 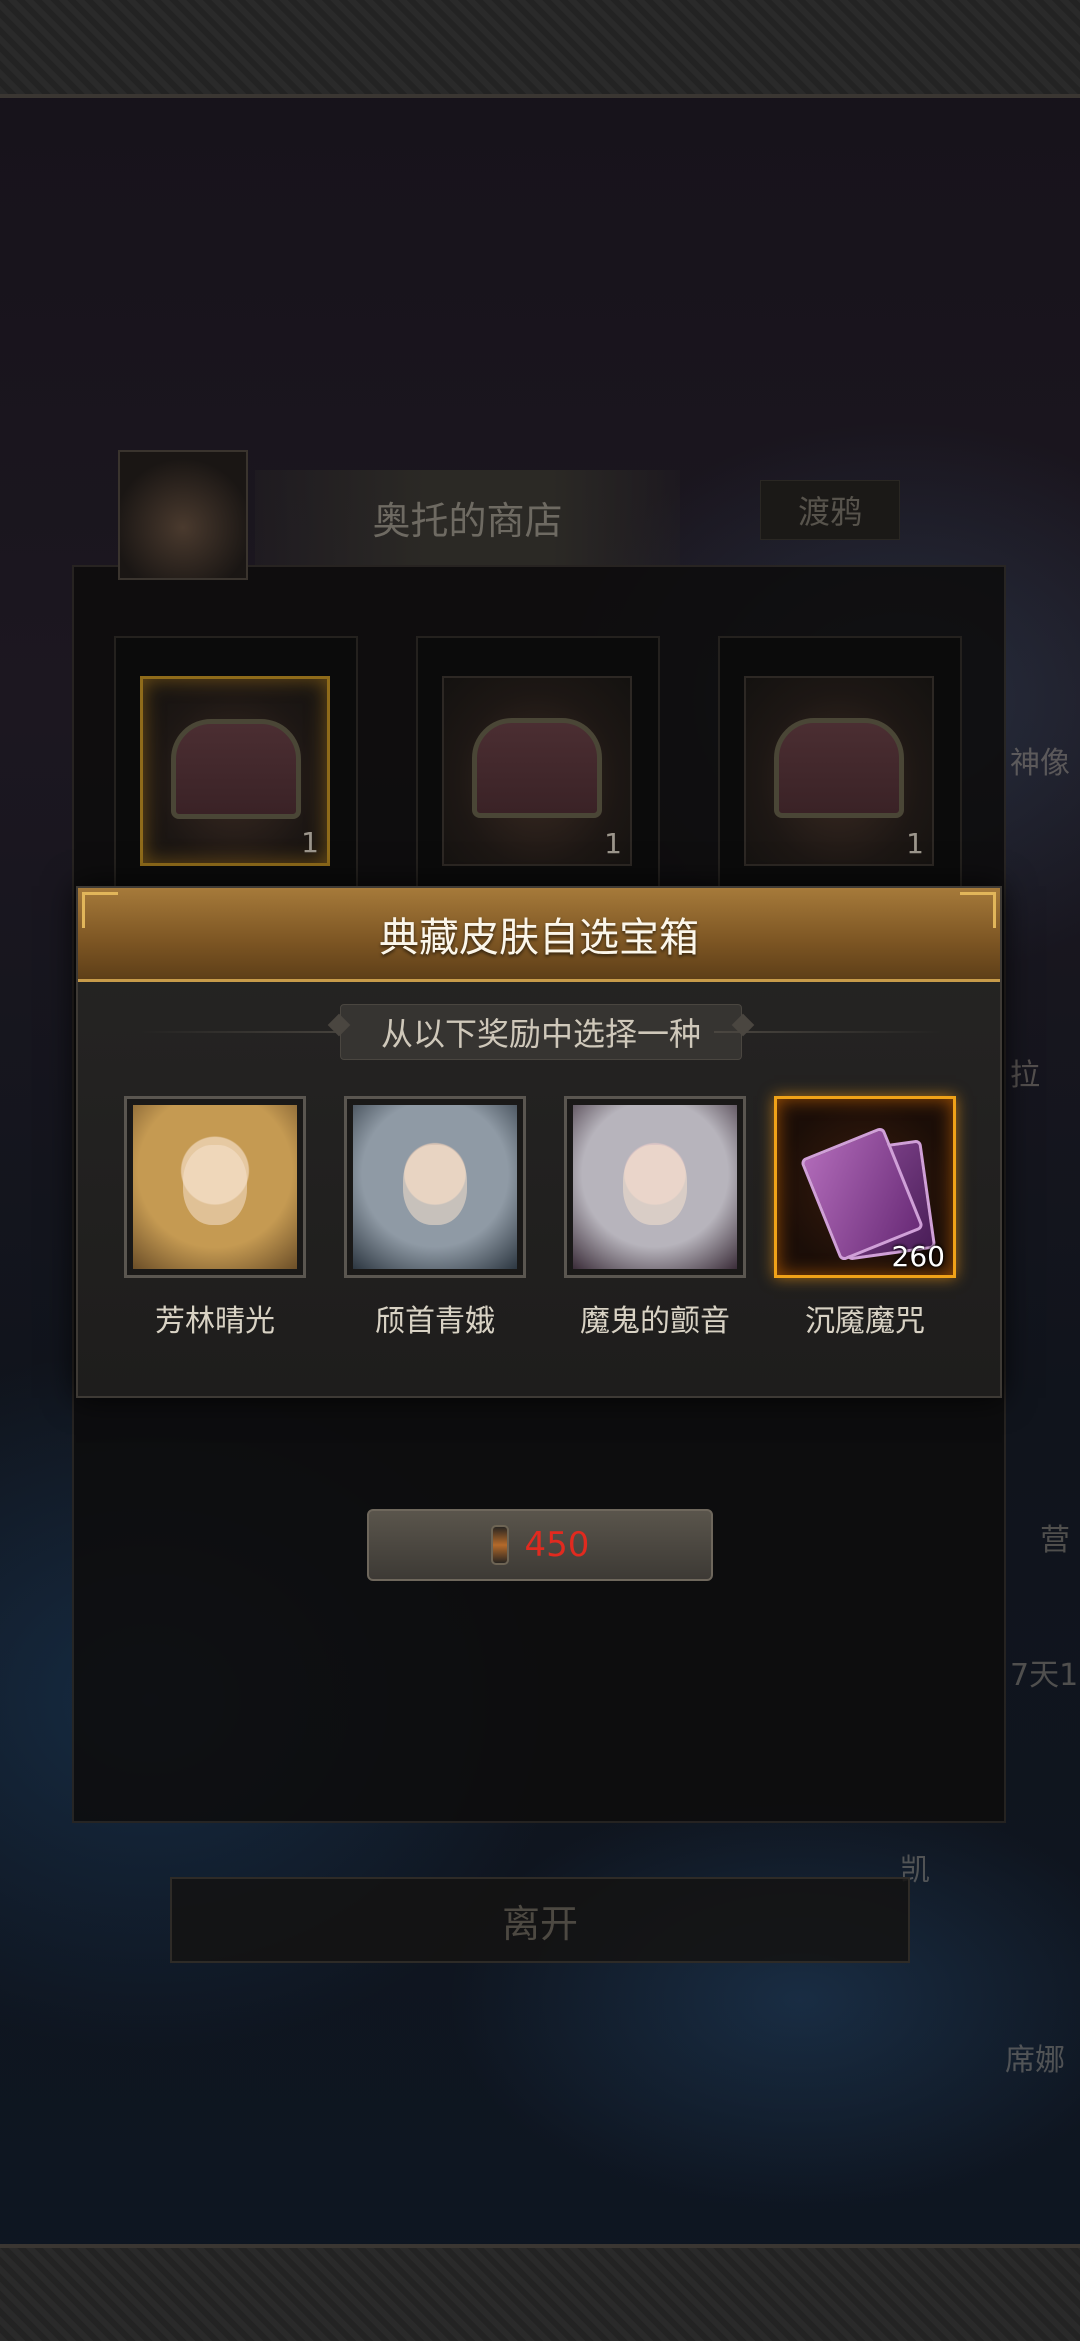 I want to click on bottom-frame, so click(x=540, y=2292).